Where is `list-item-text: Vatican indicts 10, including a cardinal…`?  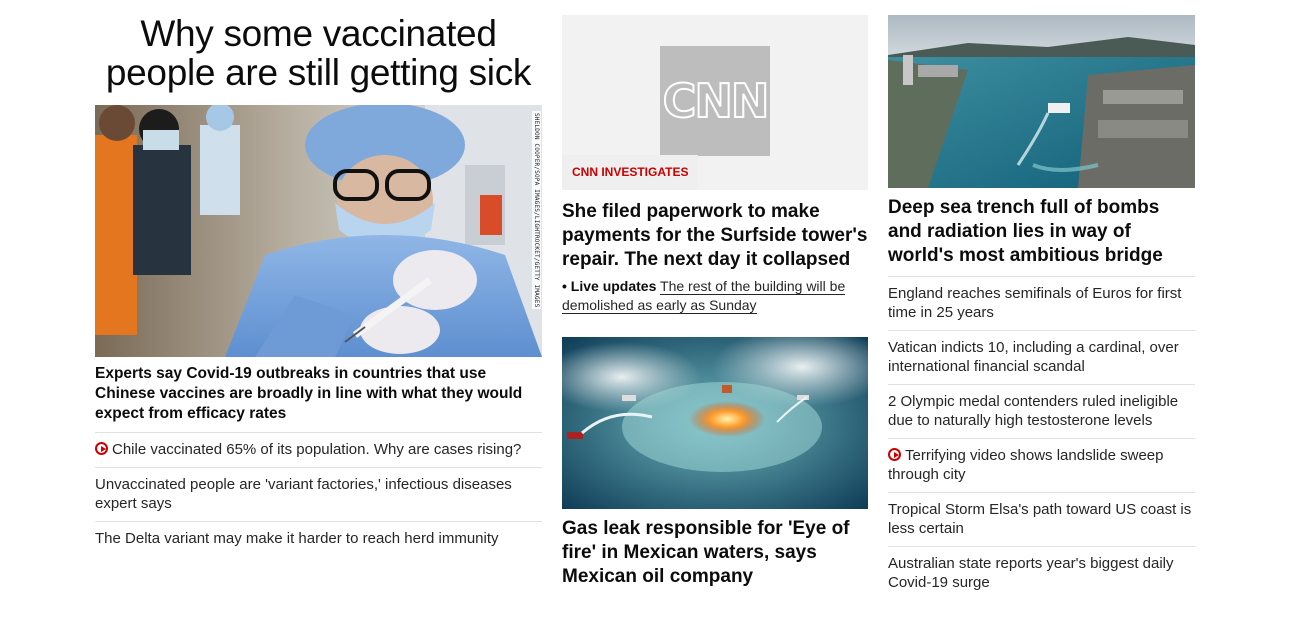
list-item-text: Vatican indicts 10, including a cardinal… is located at coordinates (1033, 357).